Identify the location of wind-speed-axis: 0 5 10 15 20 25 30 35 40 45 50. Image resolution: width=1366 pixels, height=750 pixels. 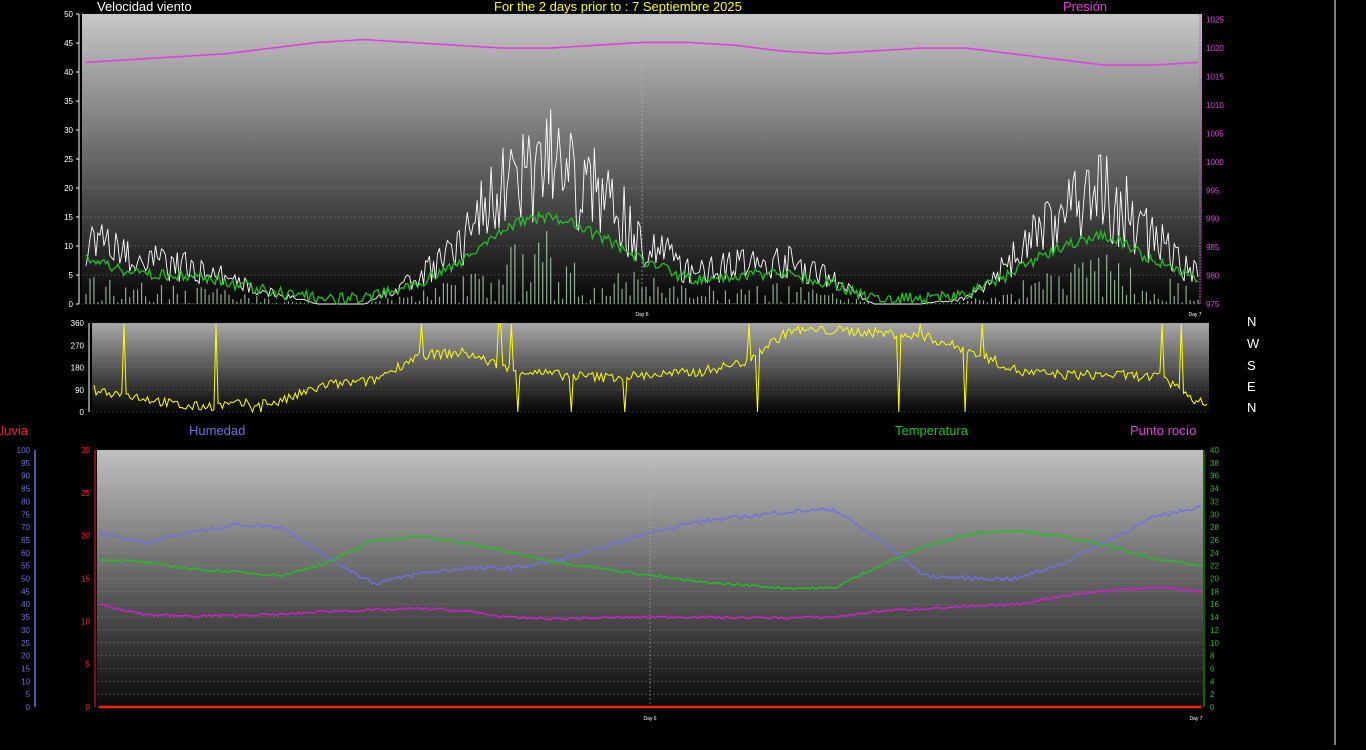
(72, 159).